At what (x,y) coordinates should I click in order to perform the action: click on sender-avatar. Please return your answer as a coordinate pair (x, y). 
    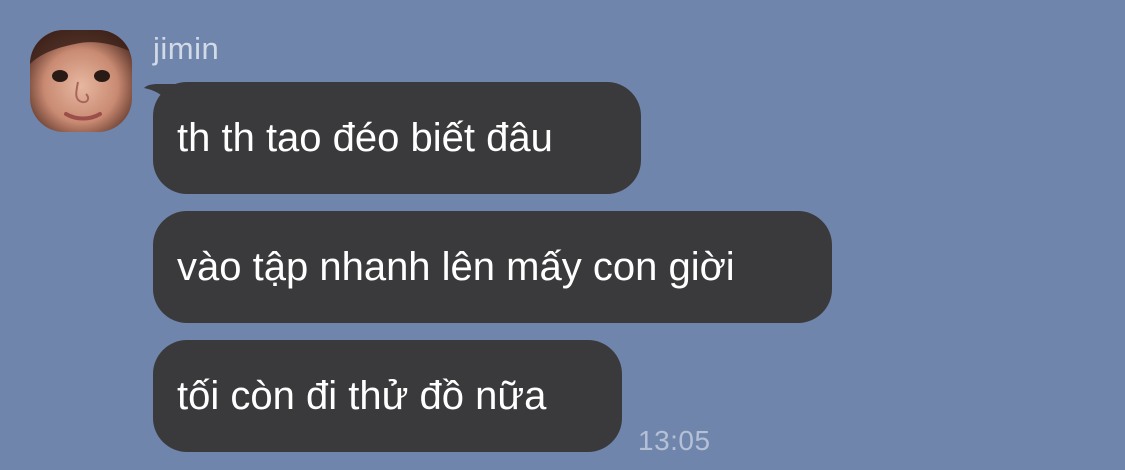
    Looking at the image, I should click on (81, 81).